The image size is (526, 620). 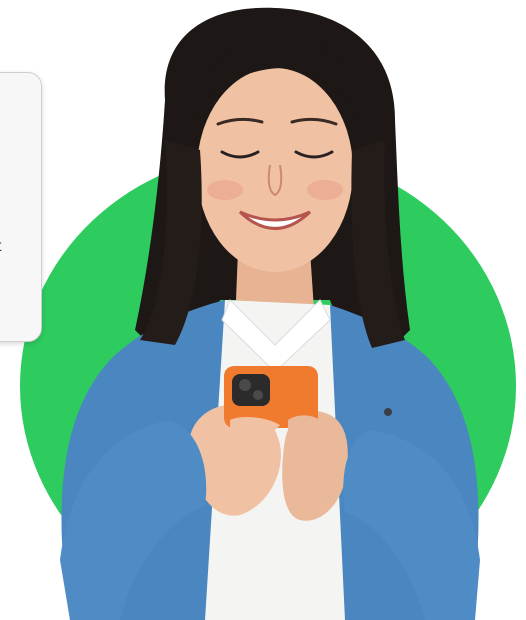 I want to click on right-cheek, so click(x=325, y=190).